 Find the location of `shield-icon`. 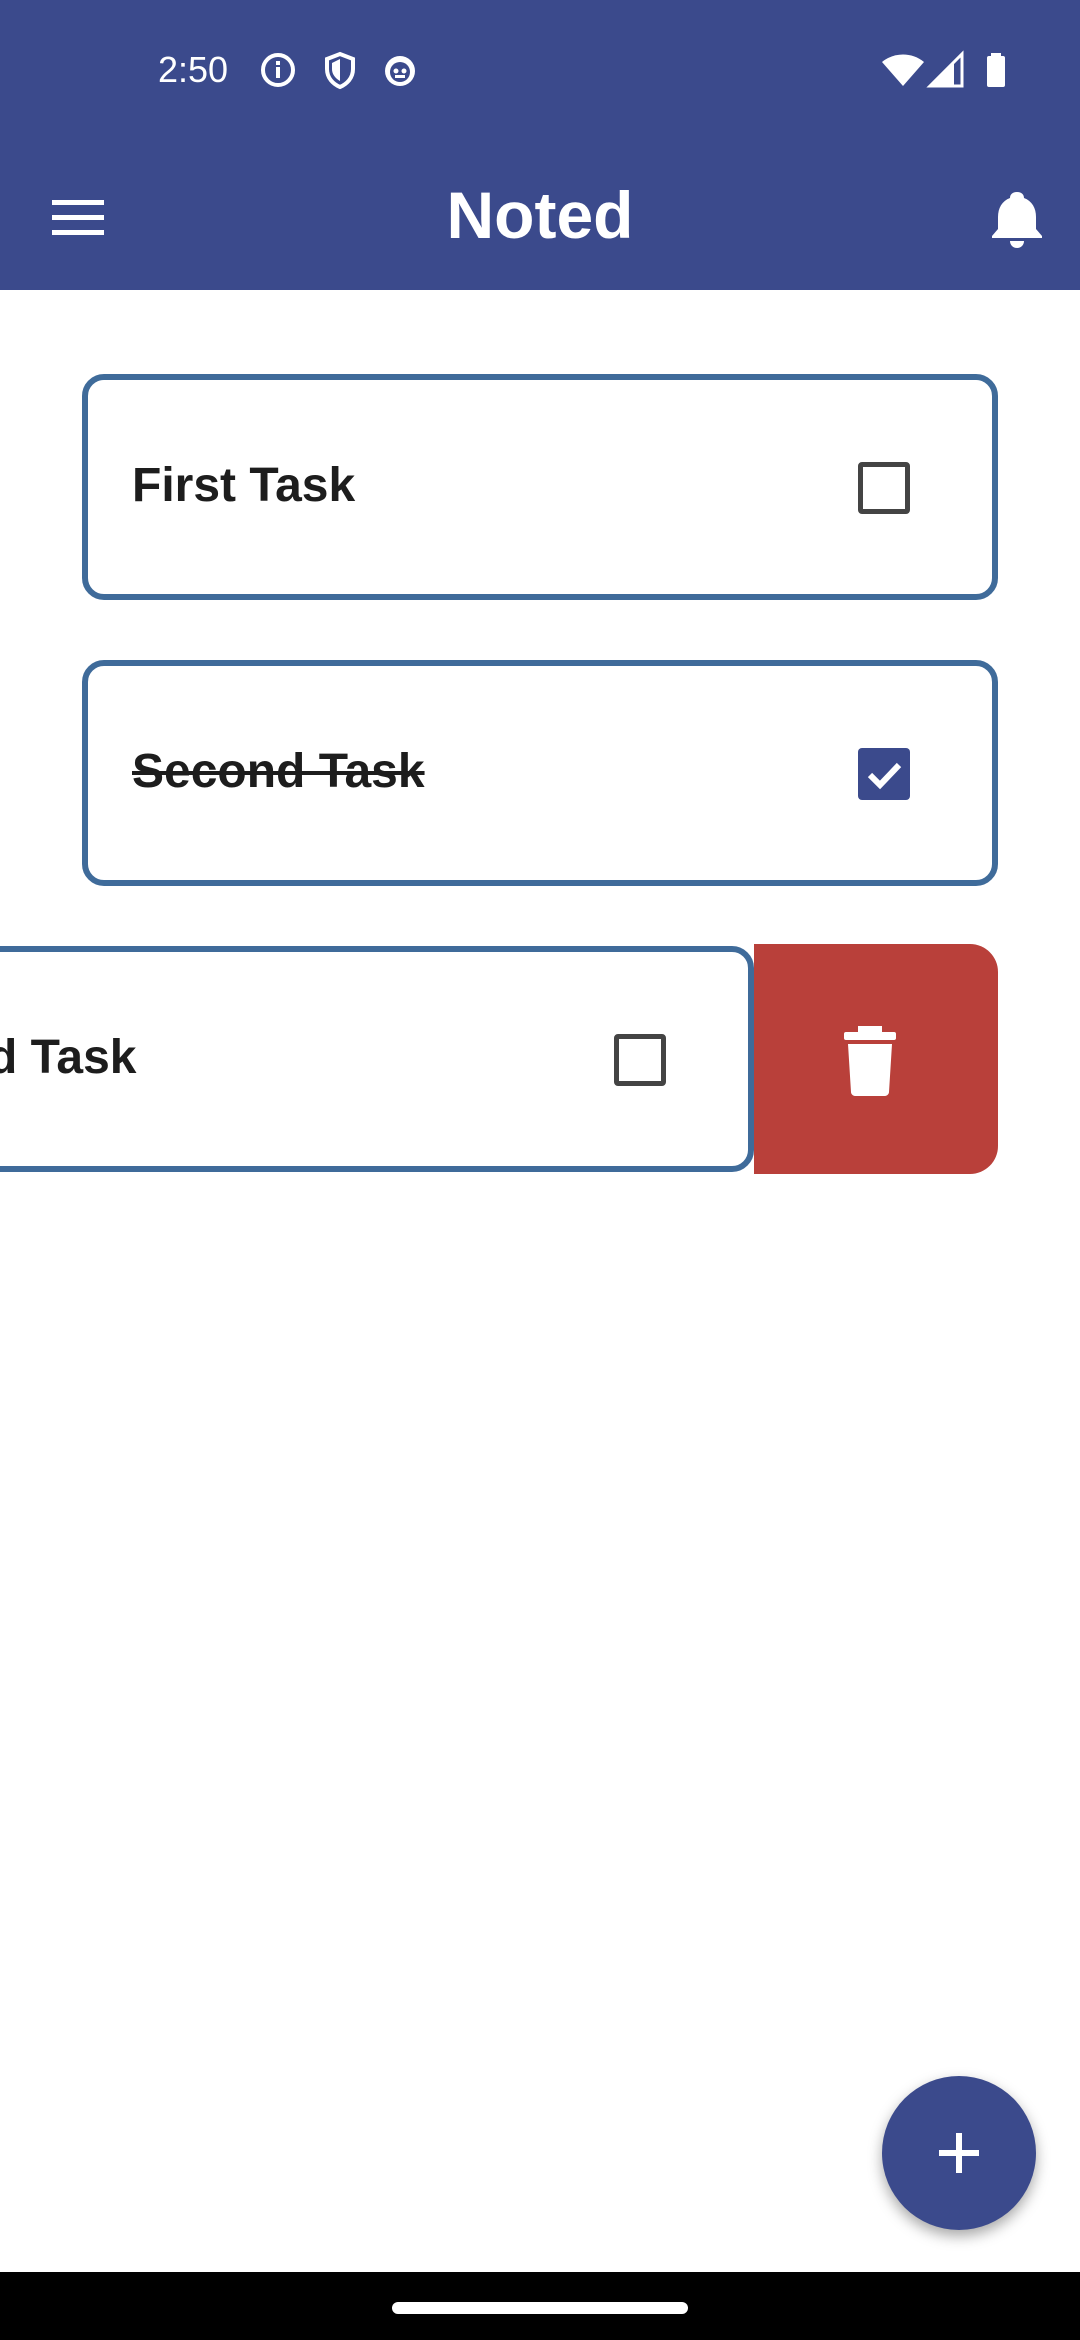

shield-icon is located at coordinates (340, 70).